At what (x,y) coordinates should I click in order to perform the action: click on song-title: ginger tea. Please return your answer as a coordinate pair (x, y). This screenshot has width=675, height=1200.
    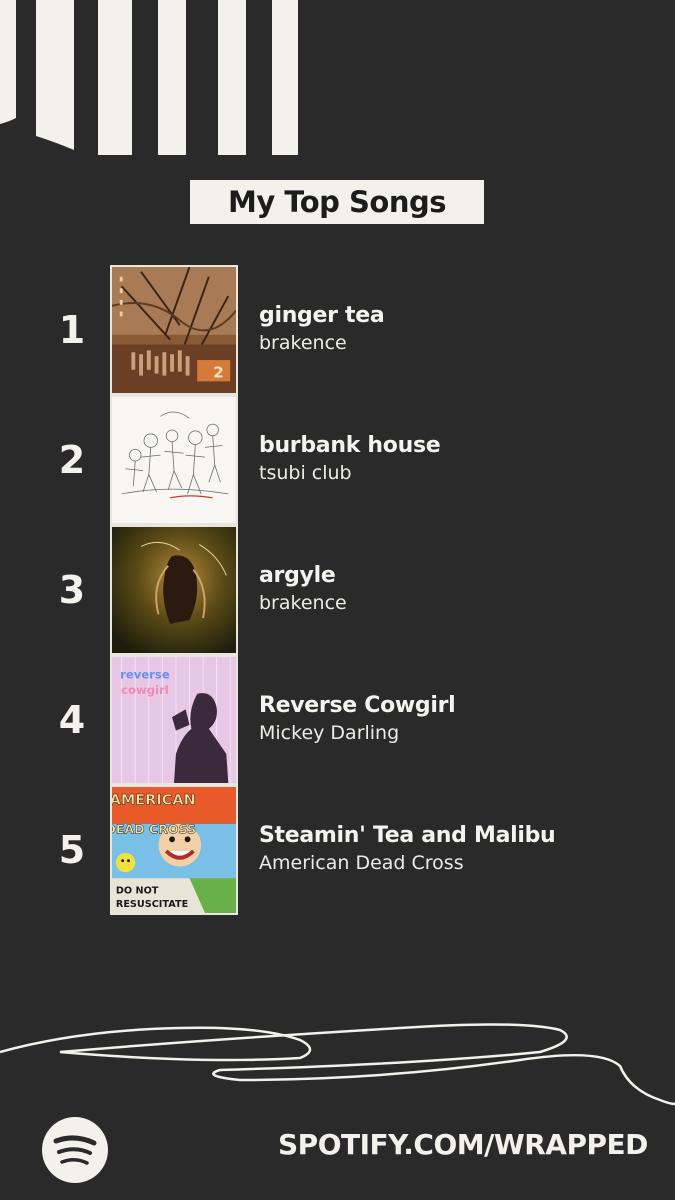
    Looking at the image, I should click on (322, 315).